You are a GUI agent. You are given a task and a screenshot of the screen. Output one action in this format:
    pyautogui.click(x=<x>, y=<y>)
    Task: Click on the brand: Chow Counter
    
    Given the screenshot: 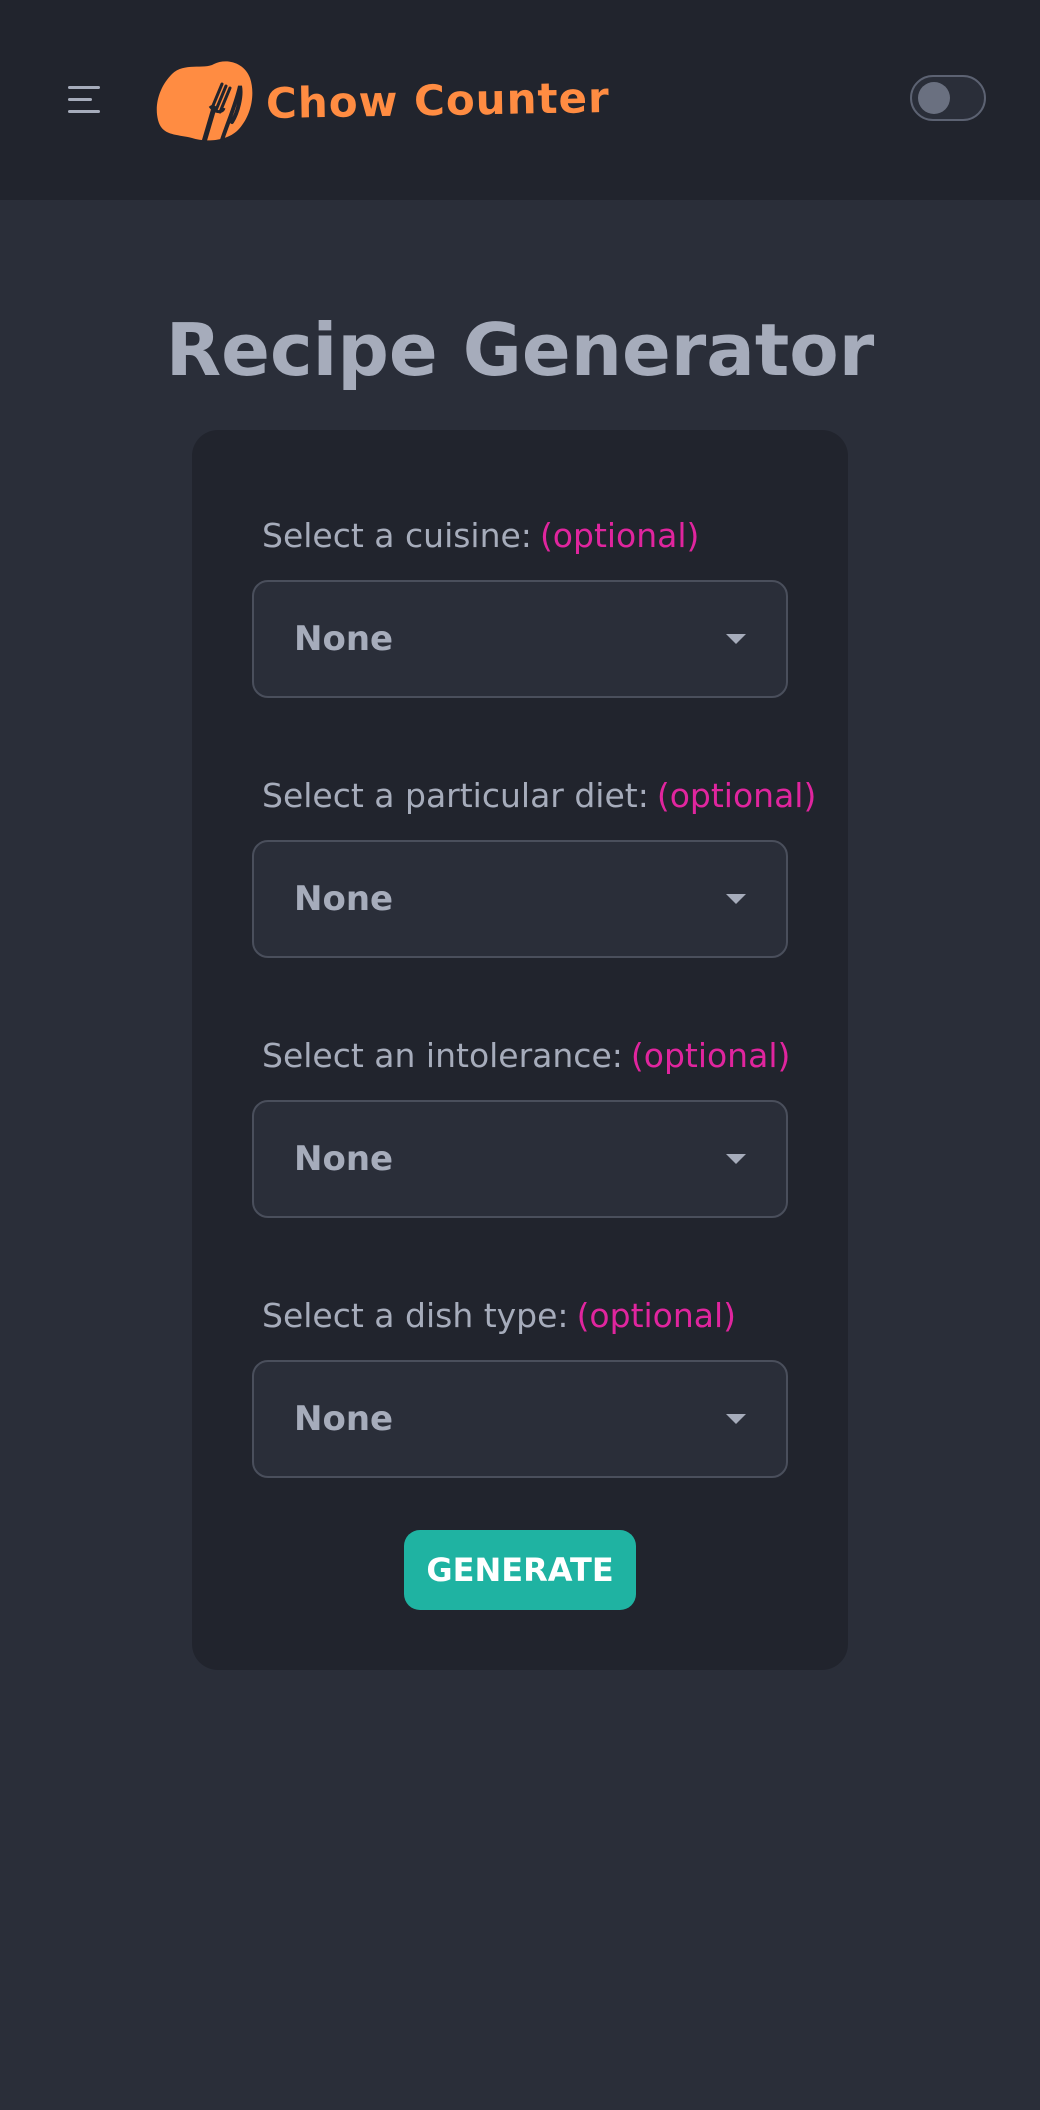 What is the action you would take?
    pyautogui.click(x=381, y=100)
    